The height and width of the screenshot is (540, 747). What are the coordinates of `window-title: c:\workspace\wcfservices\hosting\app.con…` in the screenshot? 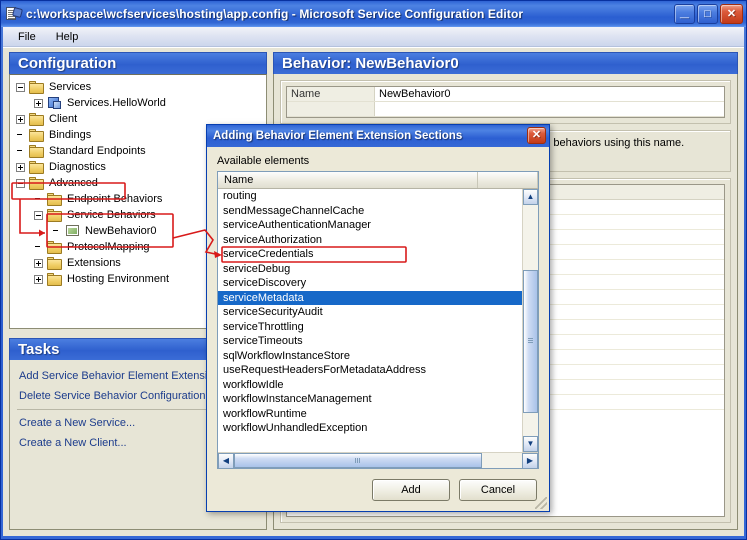 It's located at (275, 14).